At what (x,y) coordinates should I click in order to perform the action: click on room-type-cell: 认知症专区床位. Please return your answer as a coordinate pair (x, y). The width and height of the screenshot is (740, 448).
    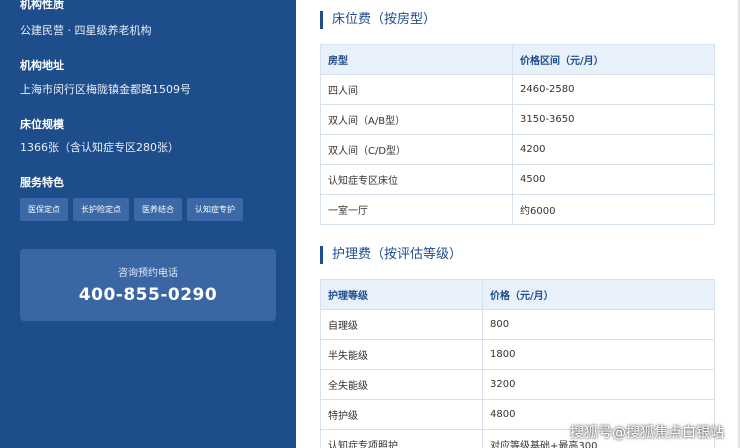
    Looking at the image, I should click on (416, 179).